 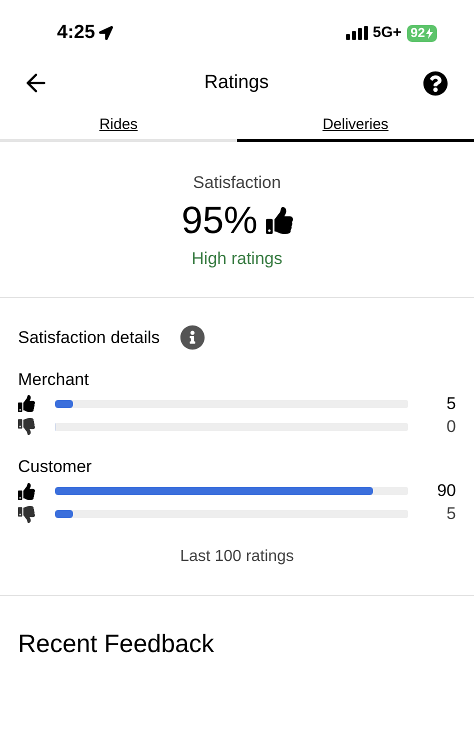 What do you see at coordinates (237, 556) in the screenshot?
I see `ratings-footnote: Last 100 ratings` at bounding box center [237, 556].